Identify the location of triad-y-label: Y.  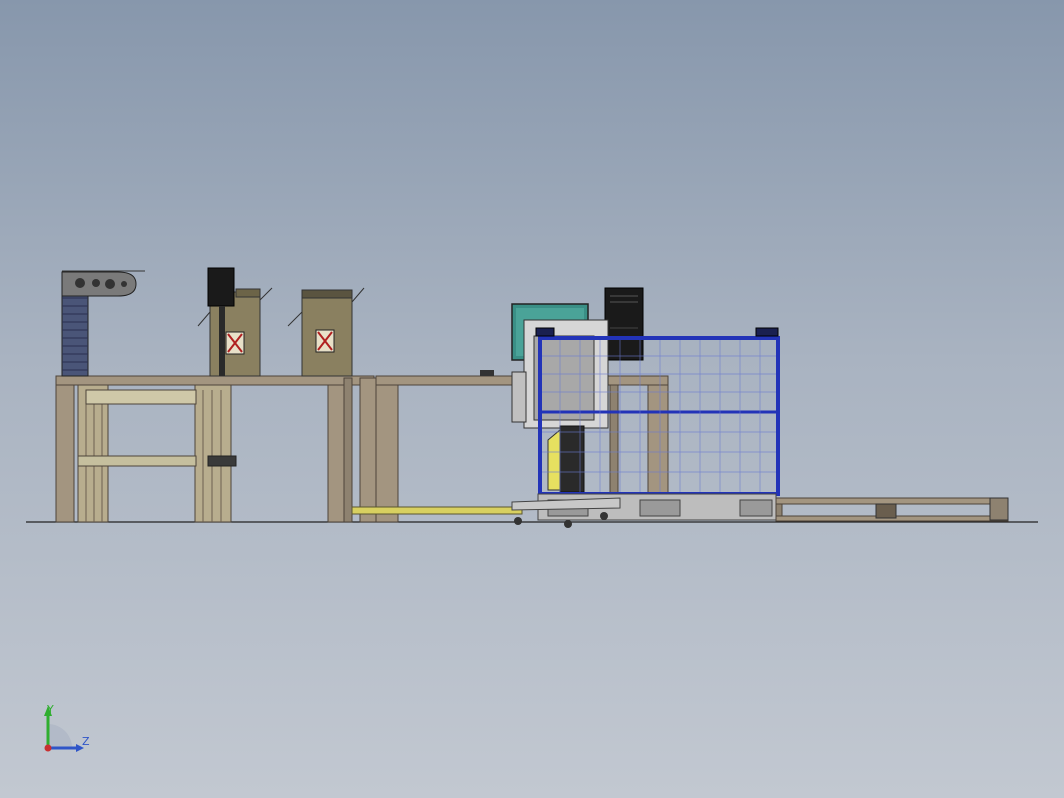
(50, 709).